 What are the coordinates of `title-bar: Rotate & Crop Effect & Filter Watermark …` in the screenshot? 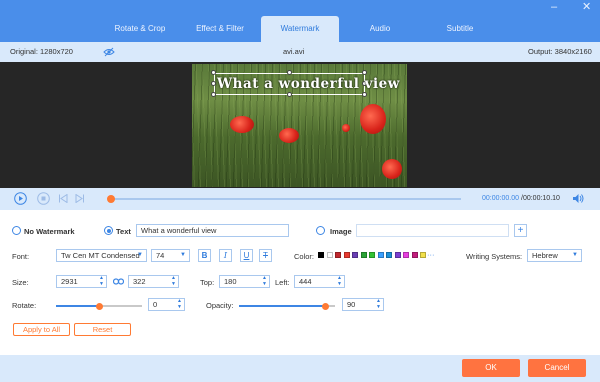 It's located at (300, 21).